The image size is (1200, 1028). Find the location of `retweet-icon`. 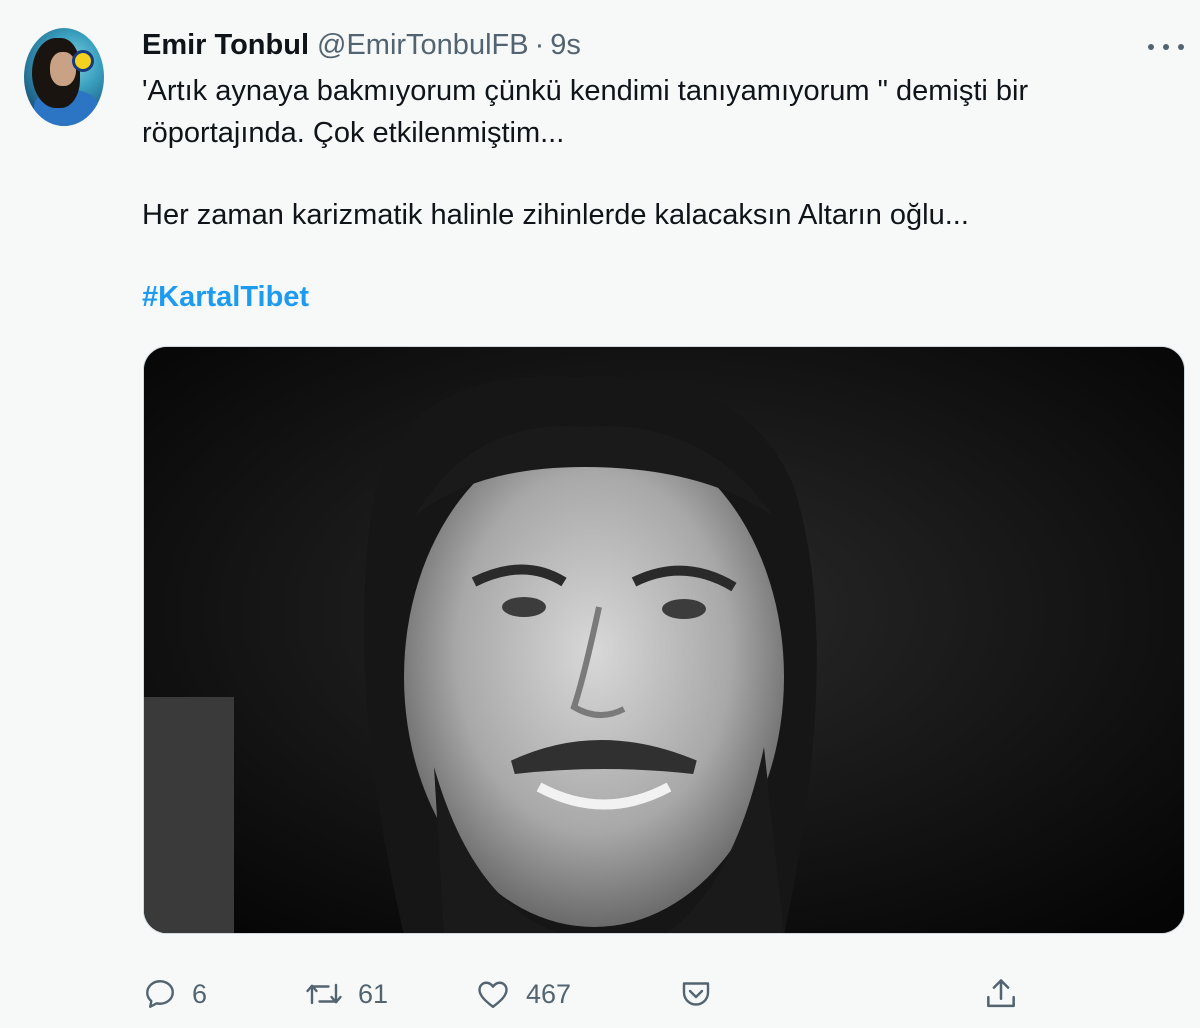

retweet-icon is located at coordinates (324, 994).